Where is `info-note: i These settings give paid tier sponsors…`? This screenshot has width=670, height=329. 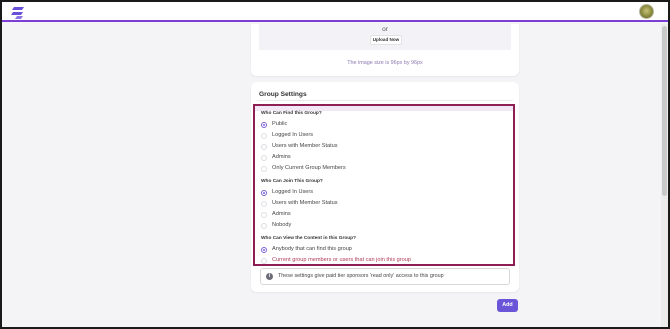 info-note: i These settings give paid tier sponsors… is located at coordinates (385, 276).